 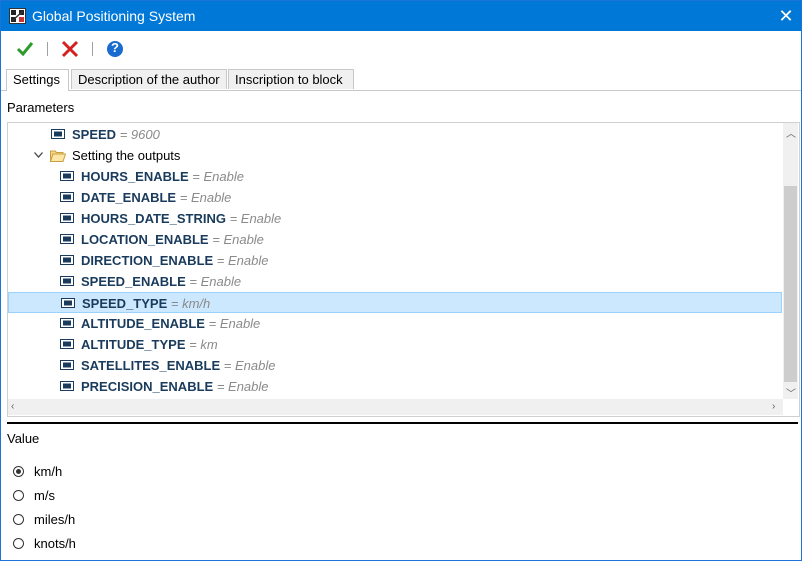 I want to click on parameter-name: DIRECTION_ENABLE, so click(x=147, y=260).